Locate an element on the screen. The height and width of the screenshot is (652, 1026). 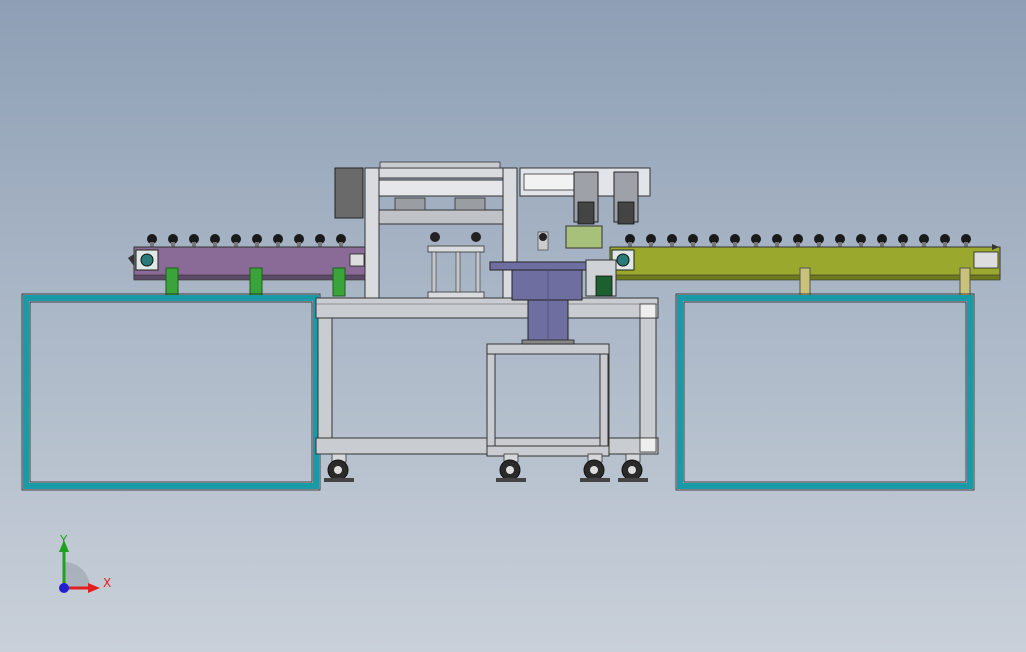
triad-x-arrow-icon is located at coordinates (94, 588).